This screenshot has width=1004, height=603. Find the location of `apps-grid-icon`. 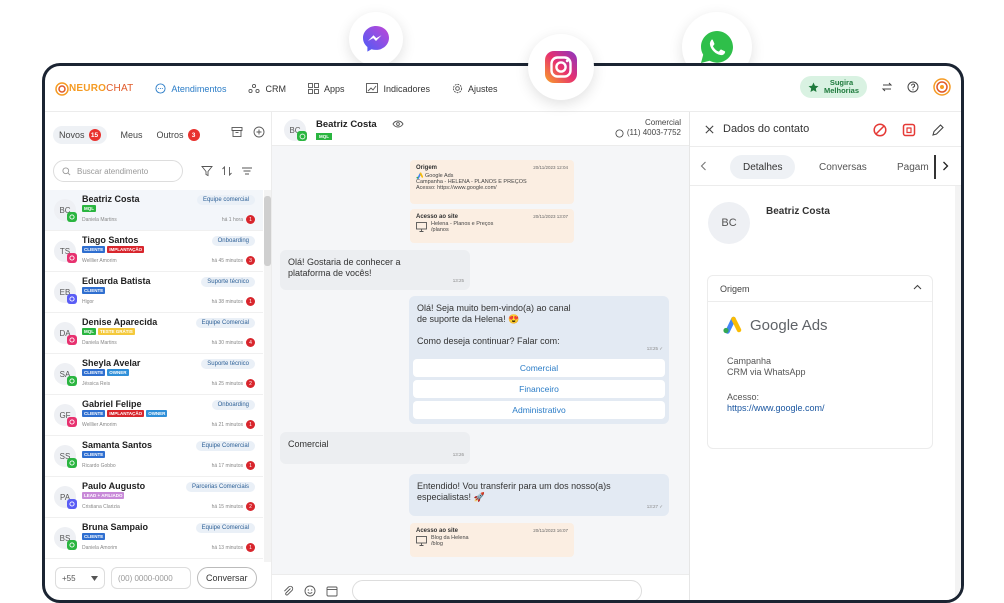

apps-grid-icon is located at coordinates (313, 88).